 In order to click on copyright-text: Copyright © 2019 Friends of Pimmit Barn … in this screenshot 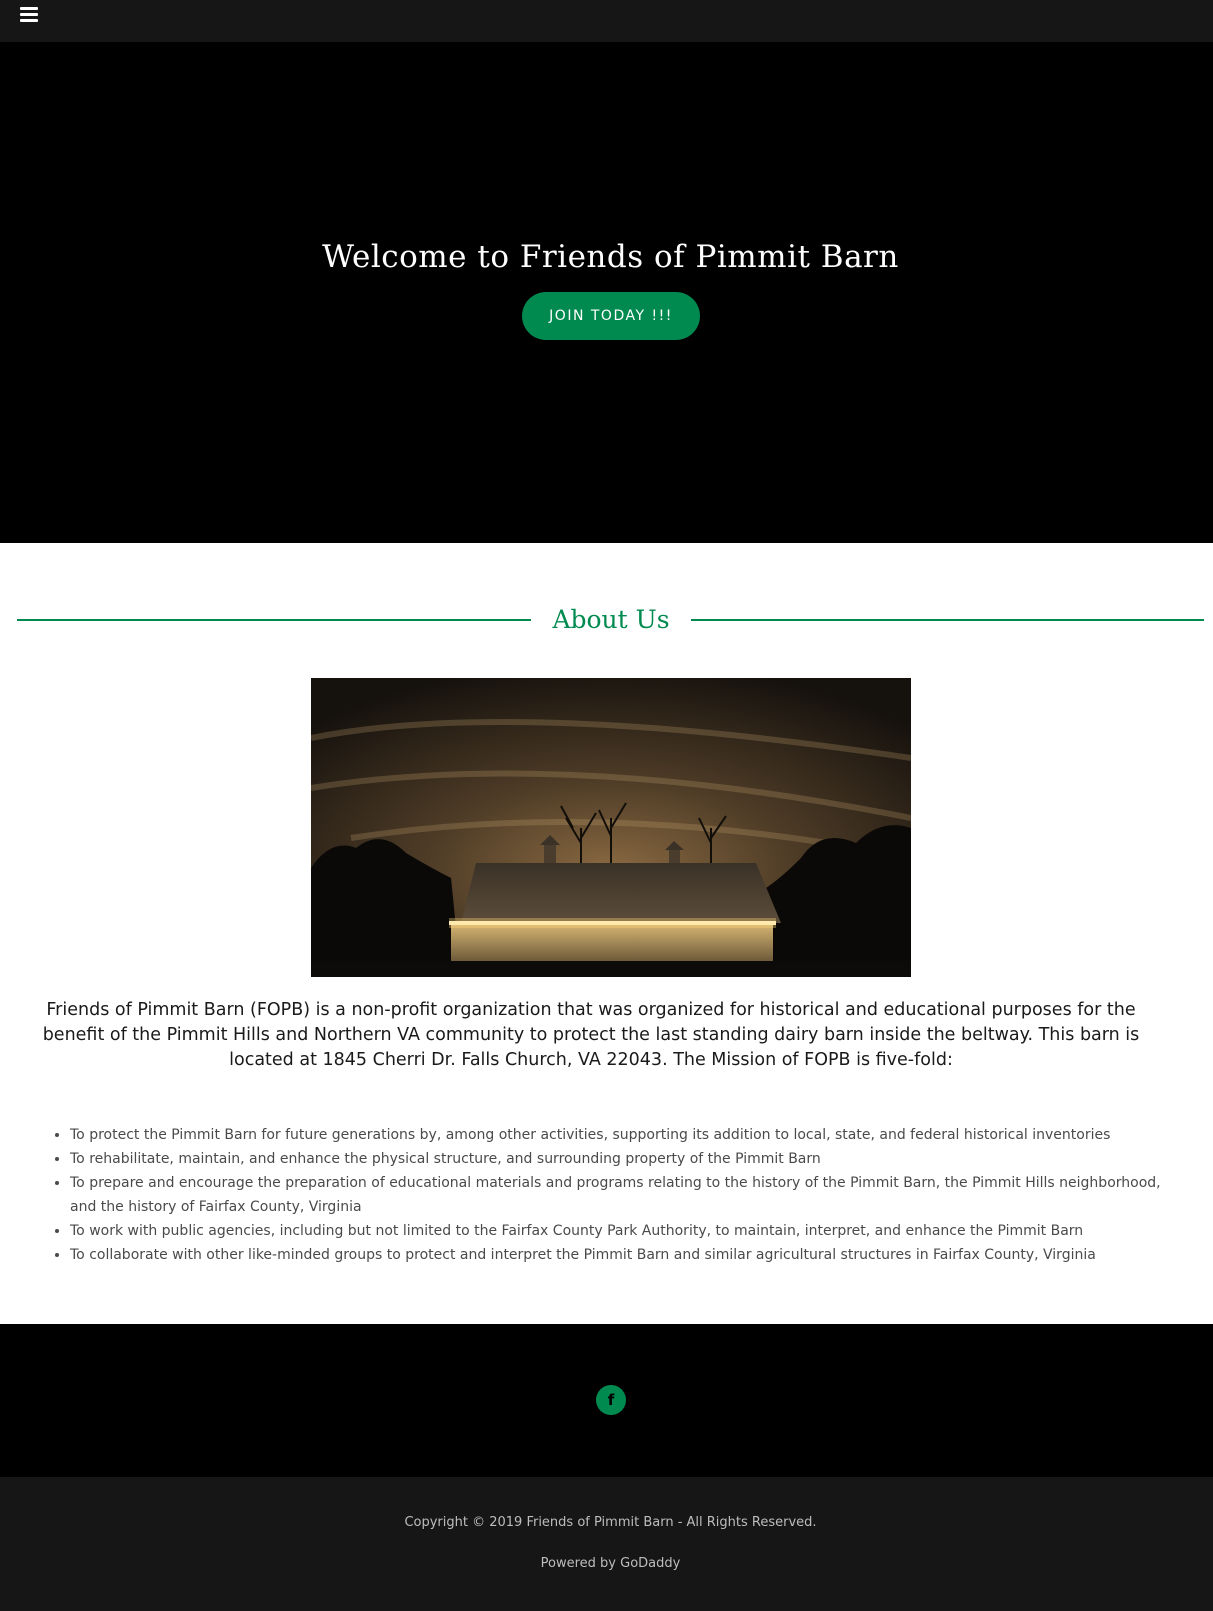, I will do `click(610, 1522)`.